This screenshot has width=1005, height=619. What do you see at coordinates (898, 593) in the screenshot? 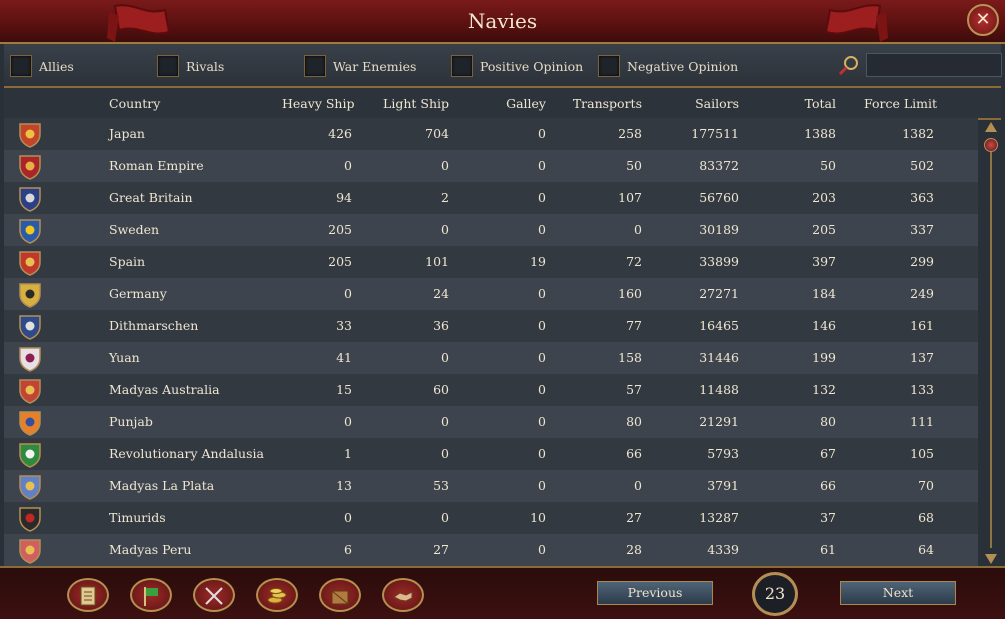
I see `next-button: Next` at bounding box center [898, 593].